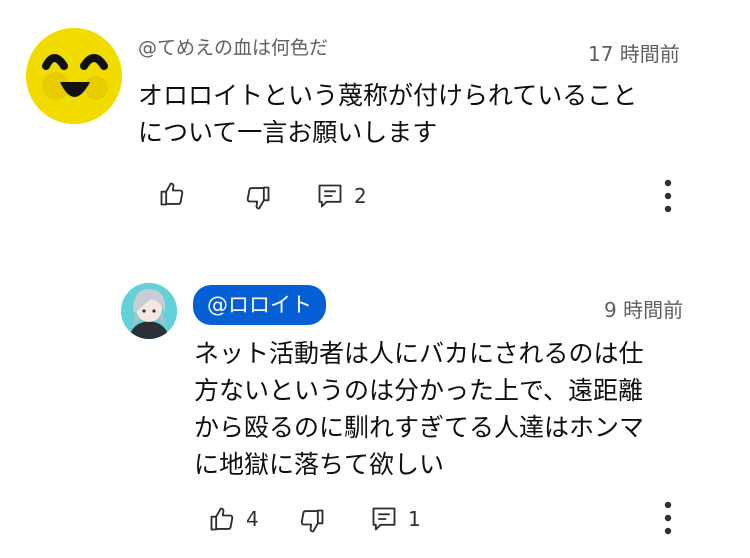 The width and height of the screenshot is (750, 558). What do you see at coordinates (644, 310) in the screenshot?
I see `comment-time: 9 時間前` at bounding box center [644, 310].